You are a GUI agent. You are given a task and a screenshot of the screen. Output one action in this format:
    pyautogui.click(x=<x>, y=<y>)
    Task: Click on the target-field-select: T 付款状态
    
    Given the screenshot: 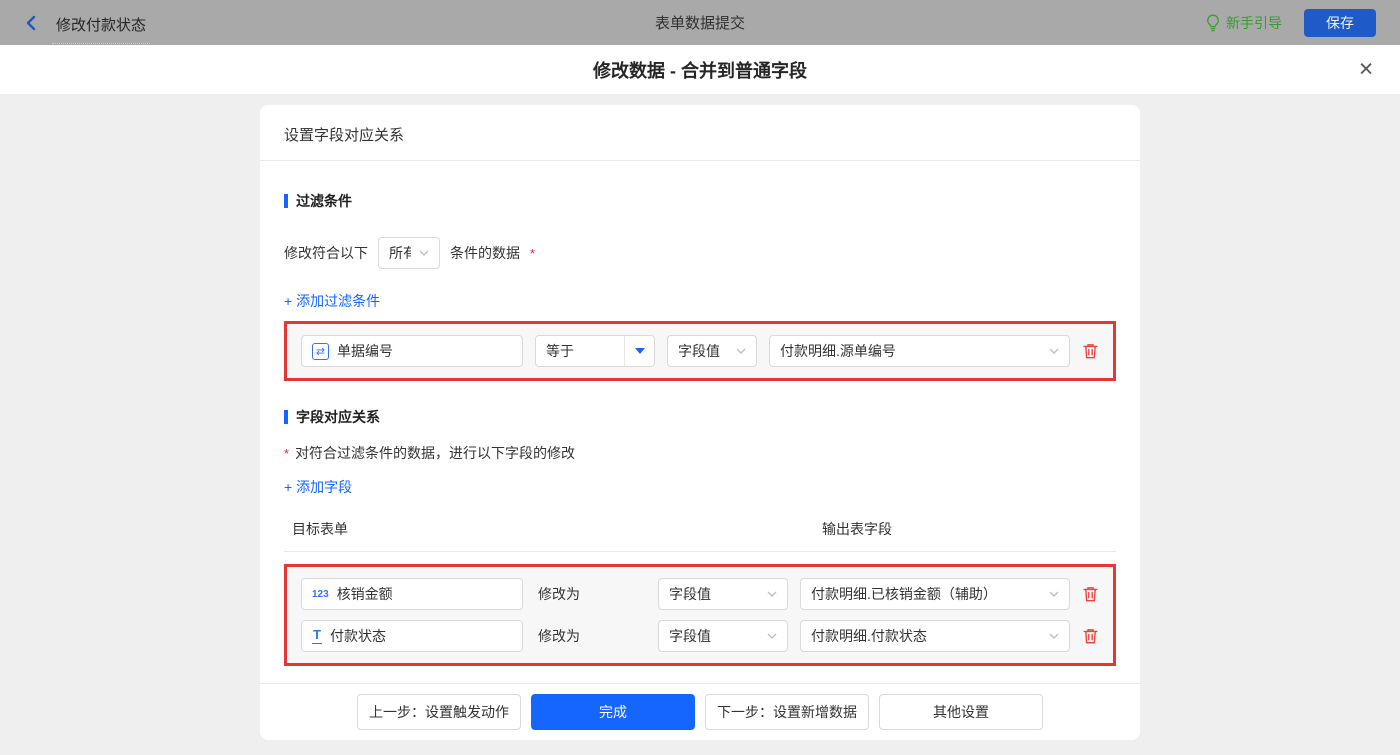 What is the action you would take?
    pyautogui.click(x=412, y=636)
    